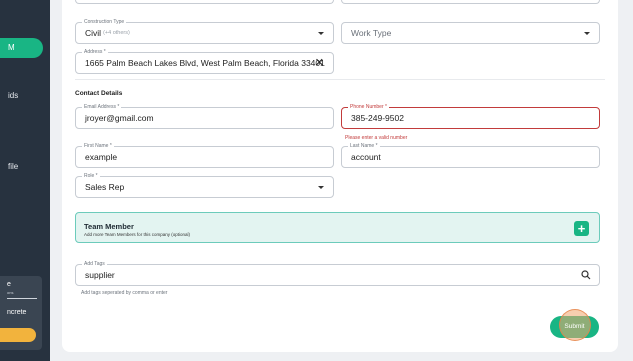 Image resolution: width=633 pixels, height=361 pixels. I want to click on phone-field: Phone Number * 385-249-9502, so click(470, 116).